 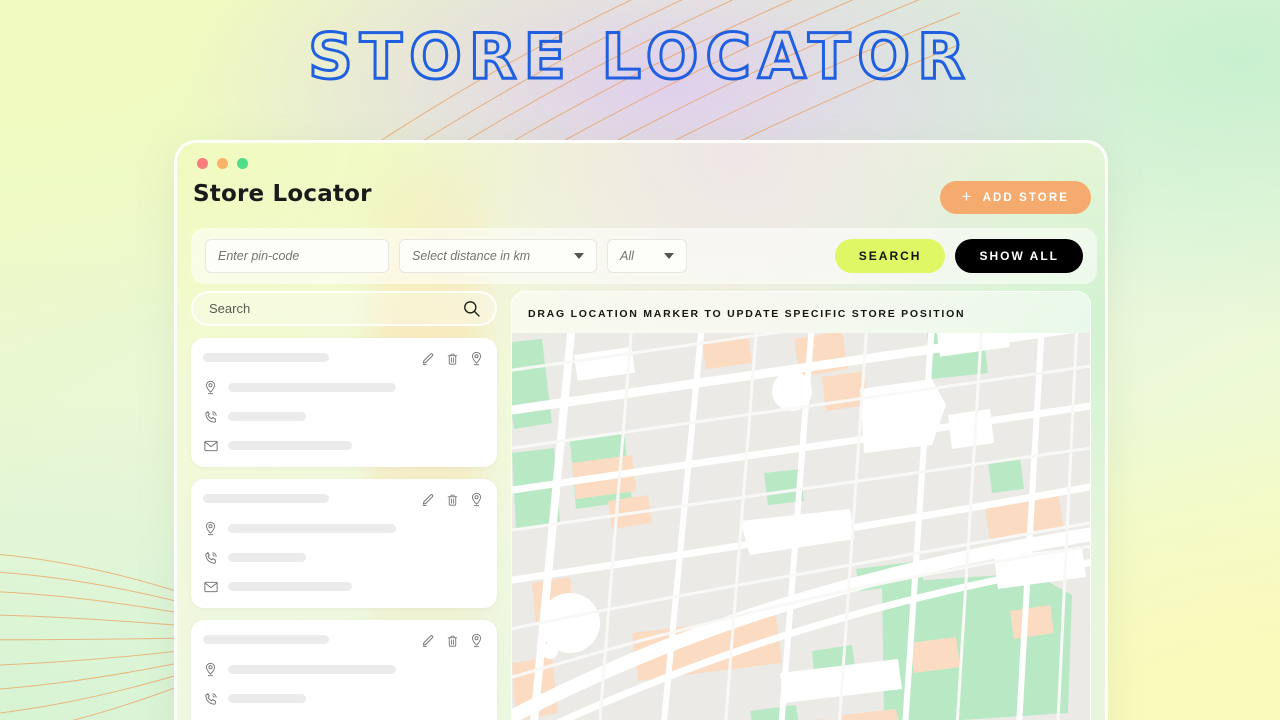 What do you see at coordinates (230, 308) in the screenshot?
I see `sidebar-search-placeholder: Search` at bounding box center [230, 308].